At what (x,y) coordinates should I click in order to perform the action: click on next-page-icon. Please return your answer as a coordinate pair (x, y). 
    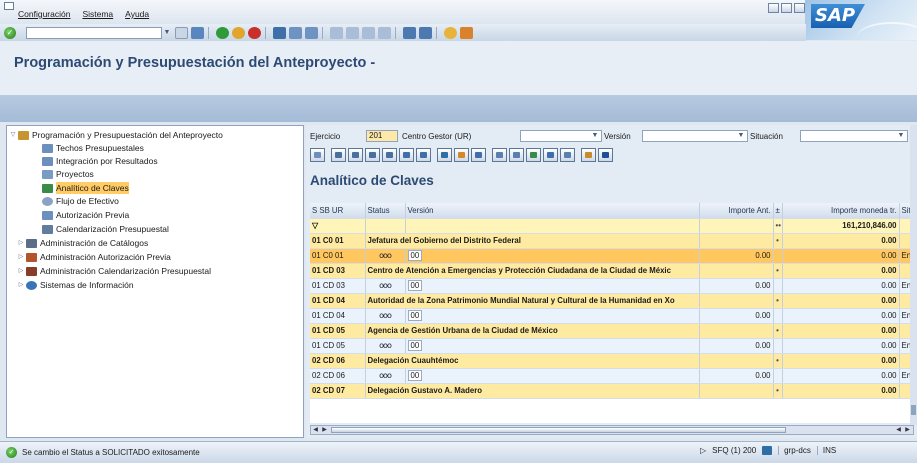
    Looking at the image, I should click on (368, 32).